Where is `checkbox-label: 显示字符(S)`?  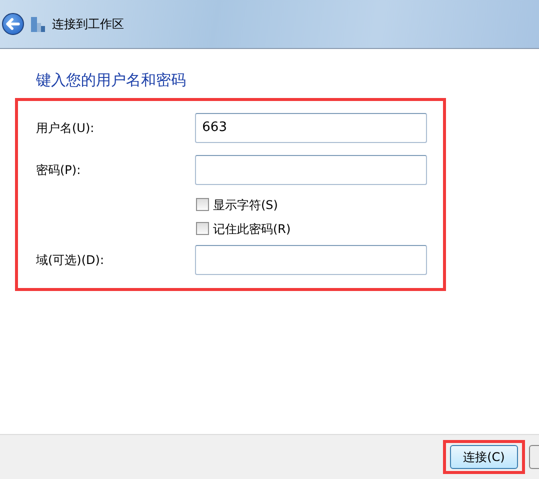 checkbox-label: 显示字符(S) is located at coordinates (245, 205).